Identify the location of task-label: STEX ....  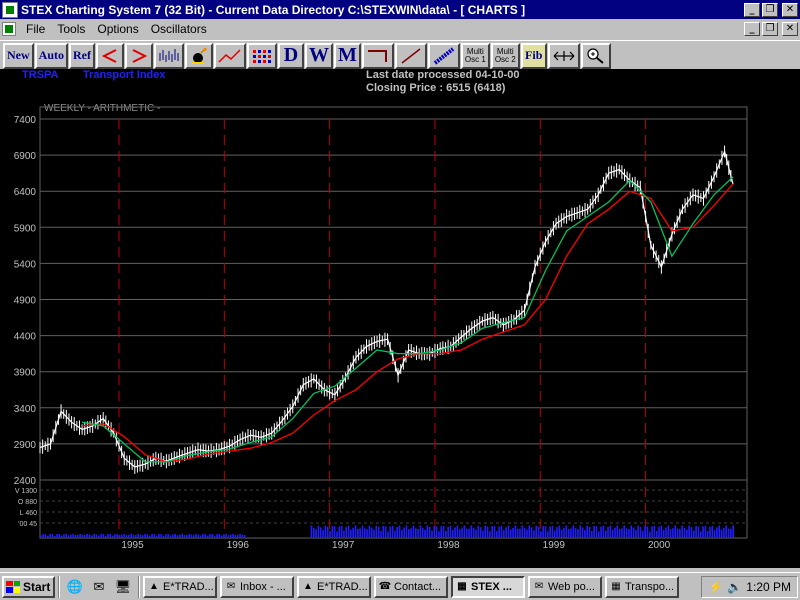
(491, 586).